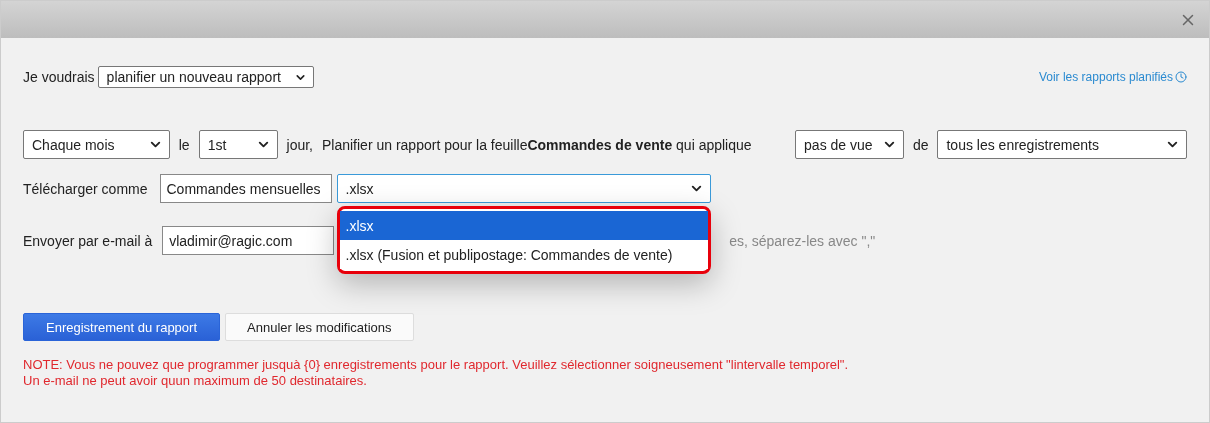  What do you see at coordinates (319, 327) in the screenshot?
I see `cancel-button: Annuler les modifications` at bounding box center [319, 327].